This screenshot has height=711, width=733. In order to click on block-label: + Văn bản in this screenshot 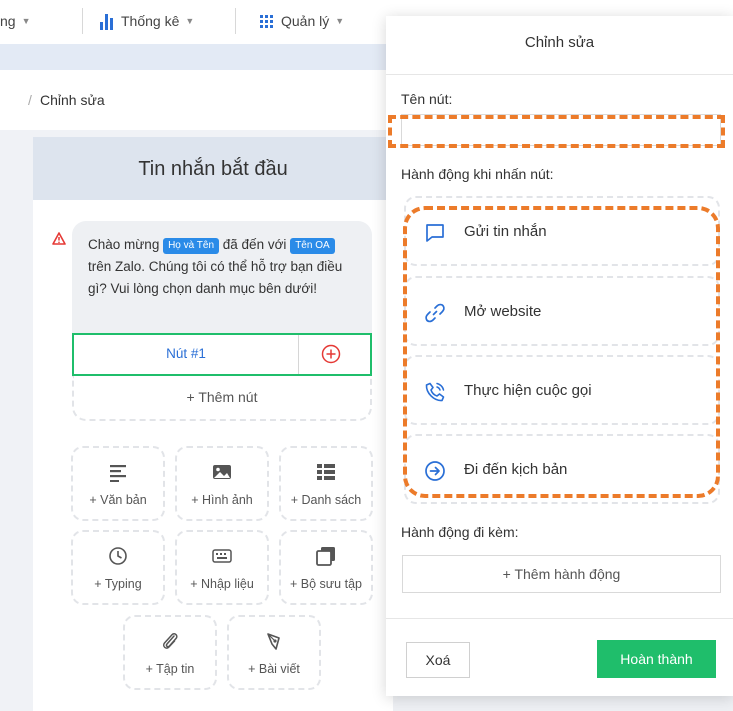, I will do `click(118, 500)`.